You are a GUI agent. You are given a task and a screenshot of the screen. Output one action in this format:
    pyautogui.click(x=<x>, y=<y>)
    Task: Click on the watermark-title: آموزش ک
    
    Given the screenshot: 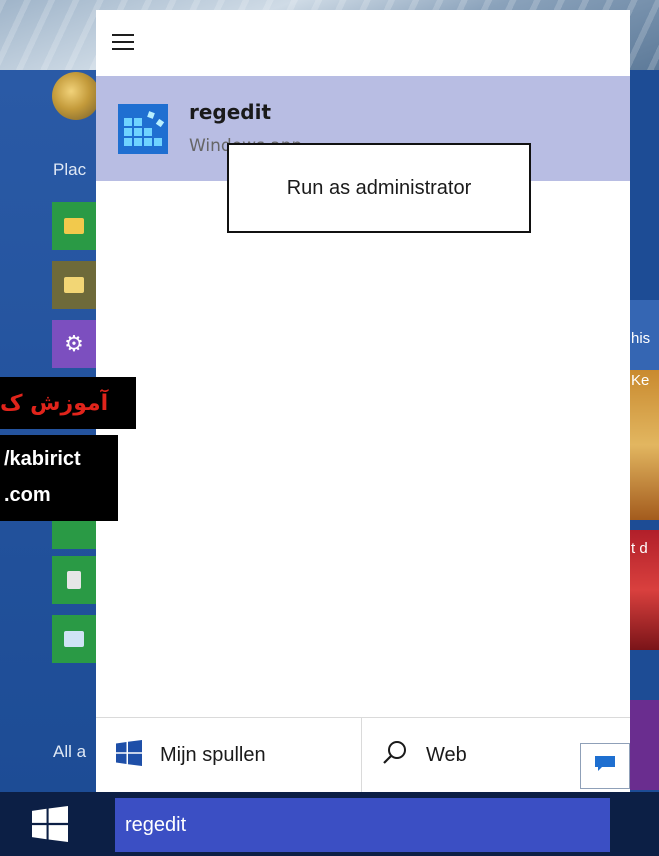 What is the action you would take?
    pyautogui.click(x=68, y=403)
    